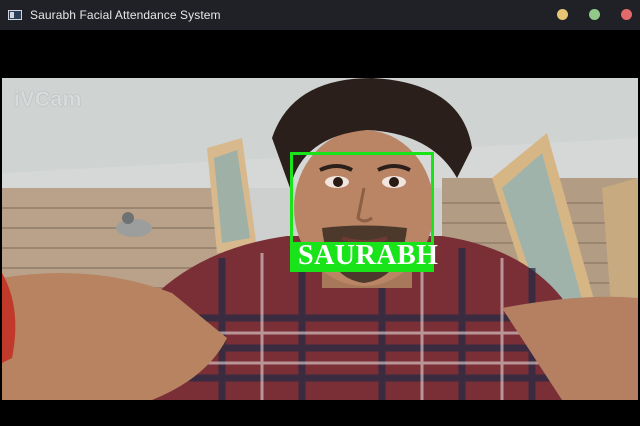 The image size is (640, 426). I want to click on close-button, so click(626, 14).